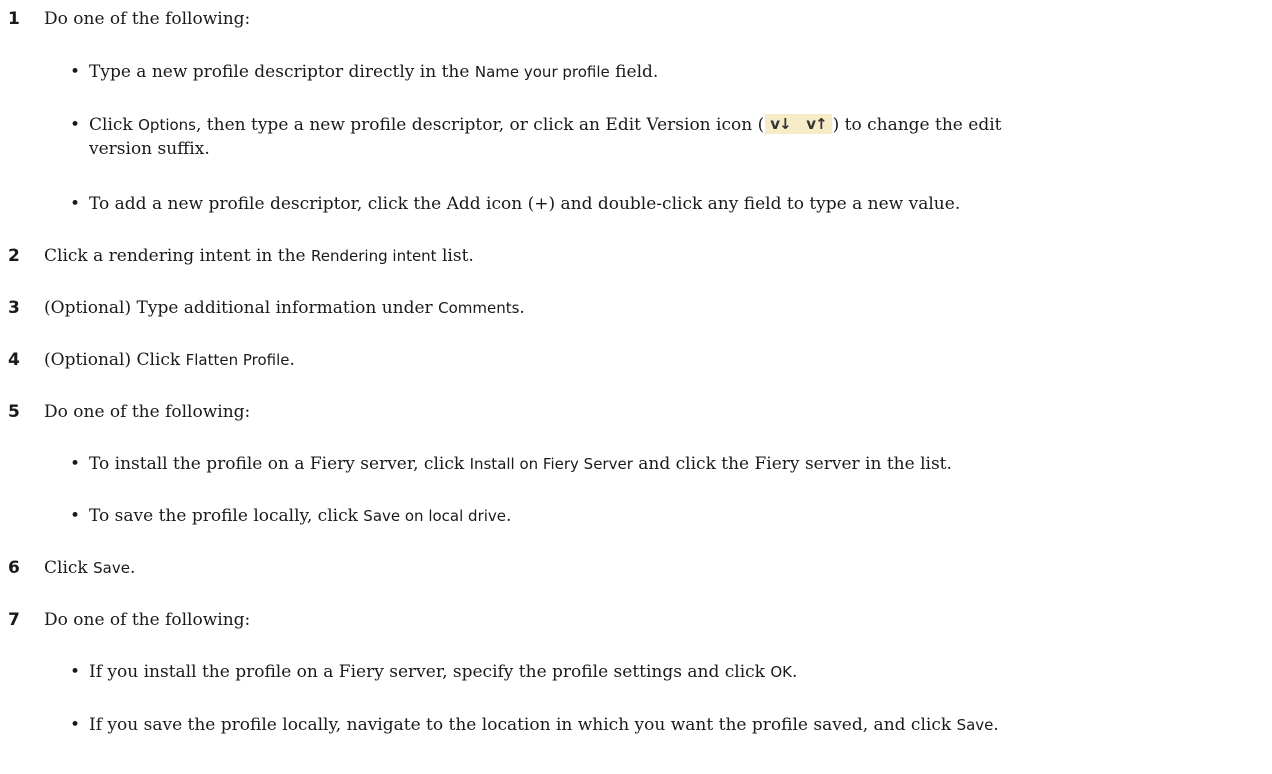 The image size is (1272, 774). What do you see at coordinates (14, 360) in the screenshot?
I see `step-number: 4` at bounding box center [14, 360].